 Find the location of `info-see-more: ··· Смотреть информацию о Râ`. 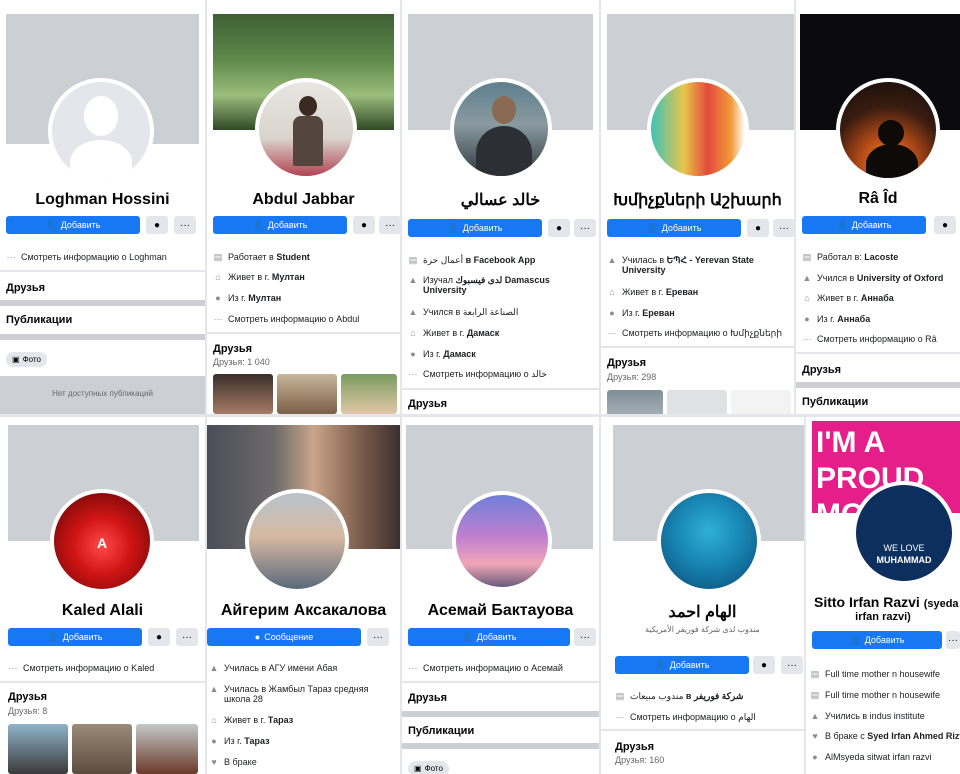

info-see-more: ··· Смотреть информацию о Râ is located at coordinates (879, 339).